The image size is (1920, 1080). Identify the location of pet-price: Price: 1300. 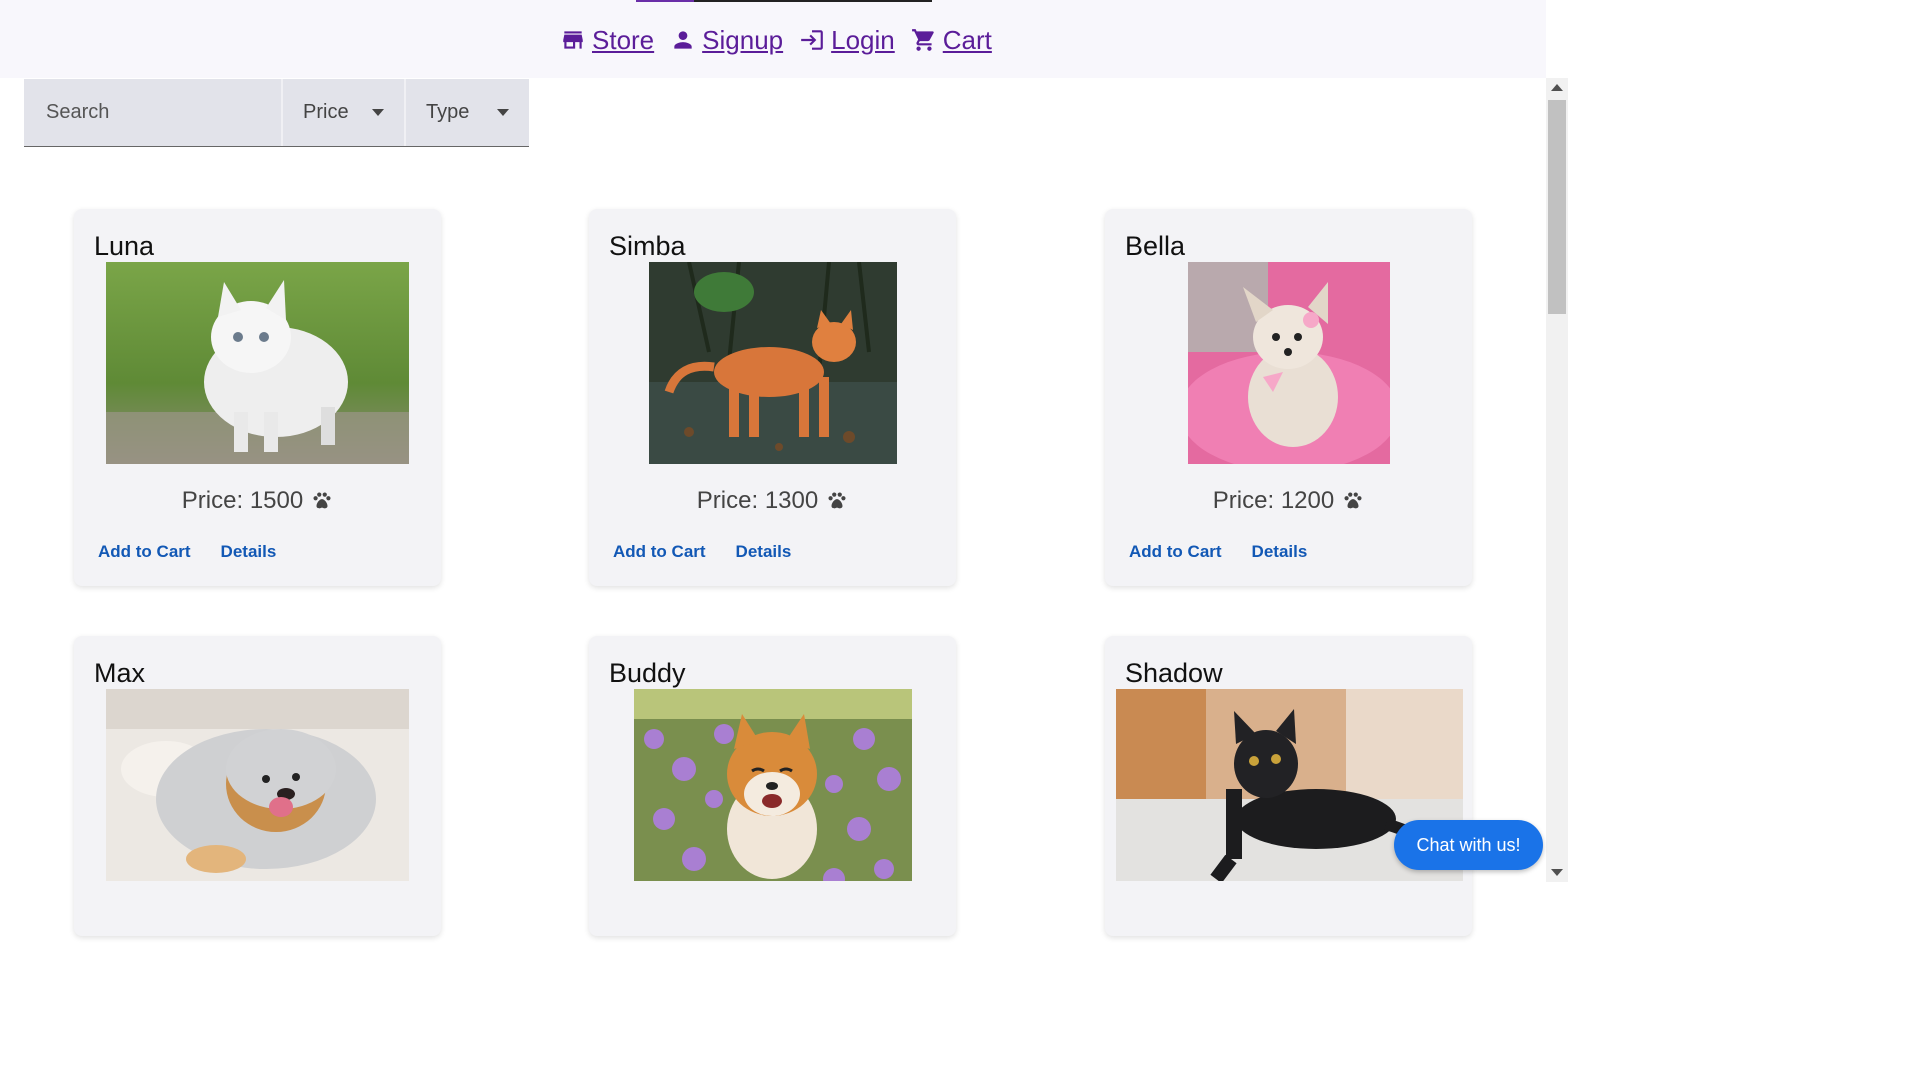
(772, 501).